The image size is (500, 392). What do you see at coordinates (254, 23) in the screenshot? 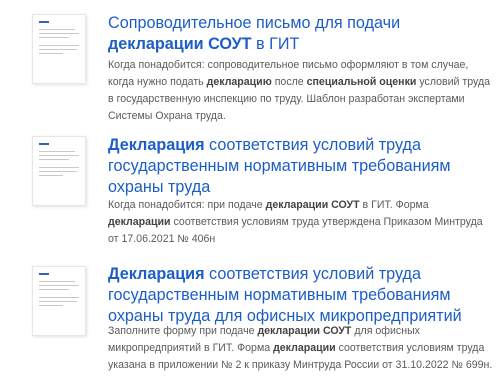
I see `text-segment: Сопроводительное письмо для подачи` at bounding box center [254, 23].